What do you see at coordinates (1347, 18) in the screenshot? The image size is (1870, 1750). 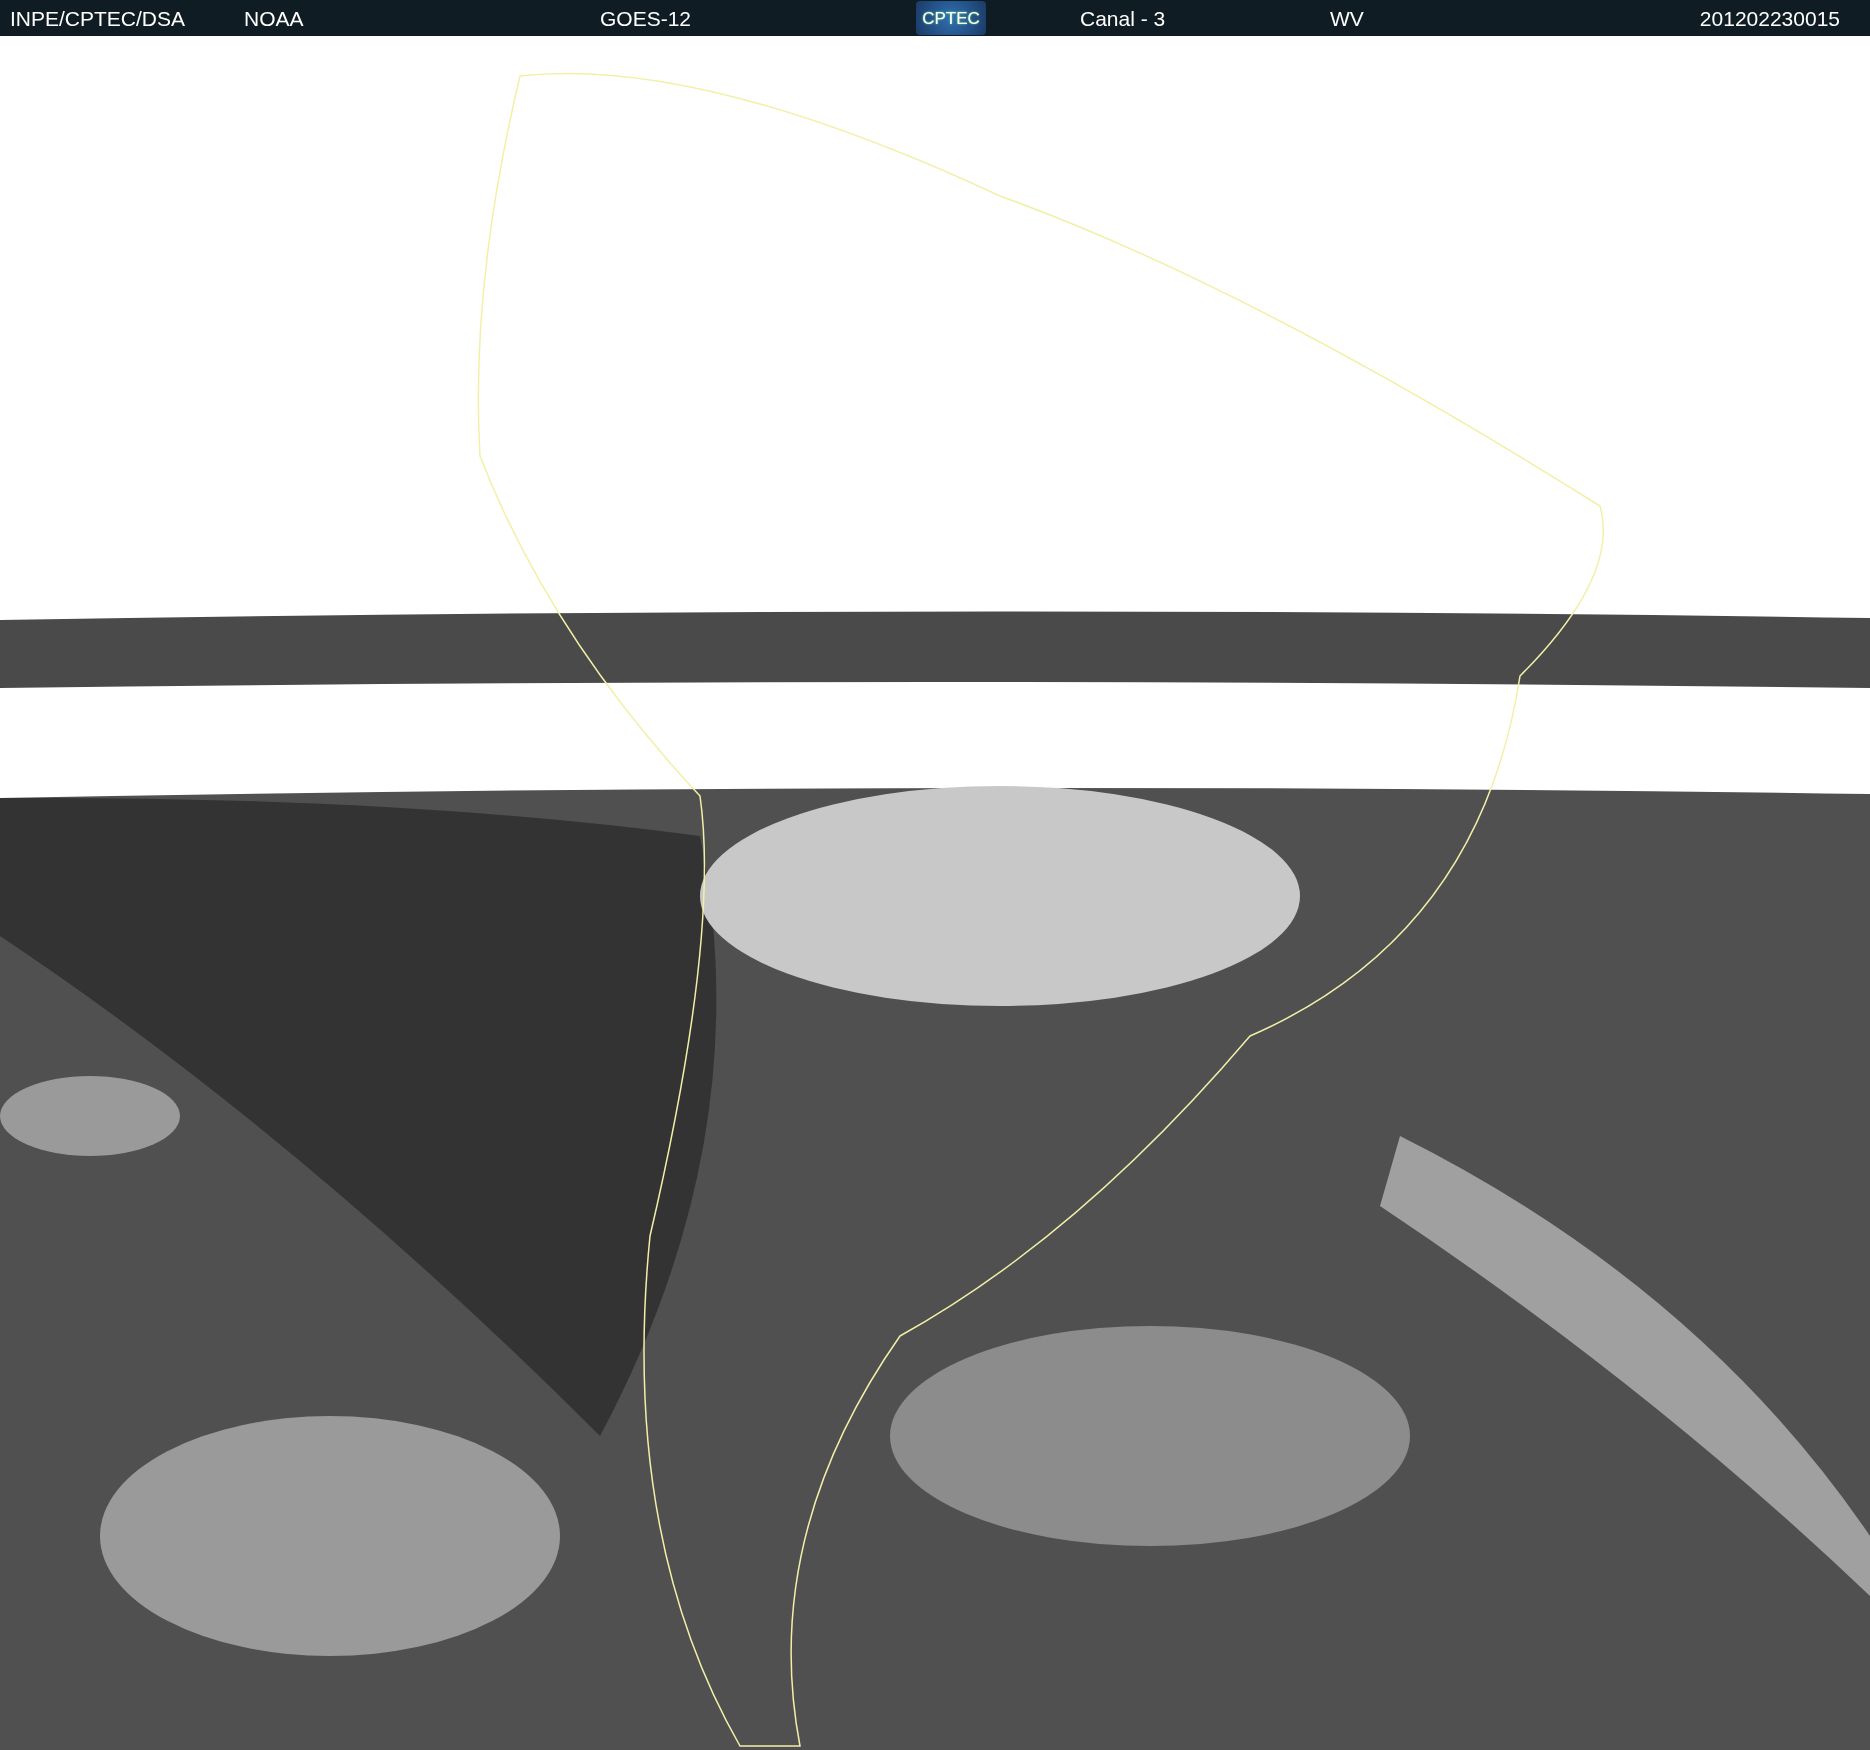 I see `band-label: WV` at bounding box center [1347, 18].